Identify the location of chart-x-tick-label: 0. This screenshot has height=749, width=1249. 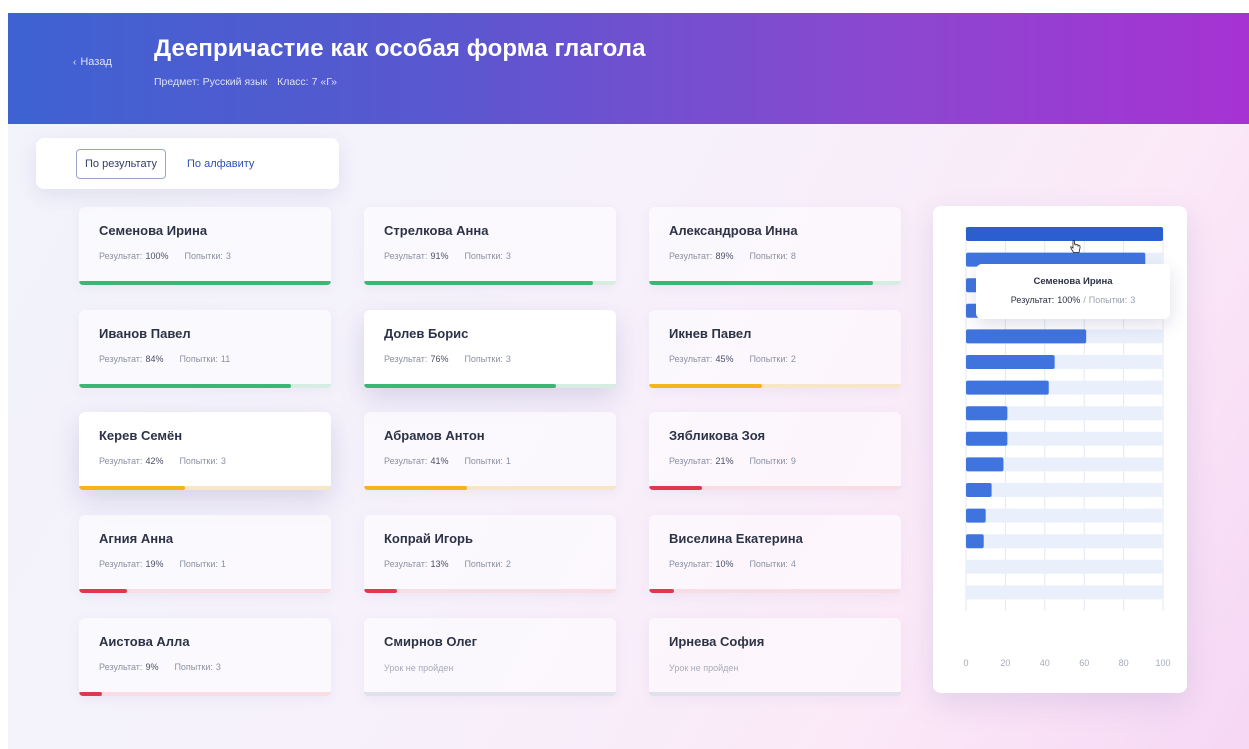
(965, 663).